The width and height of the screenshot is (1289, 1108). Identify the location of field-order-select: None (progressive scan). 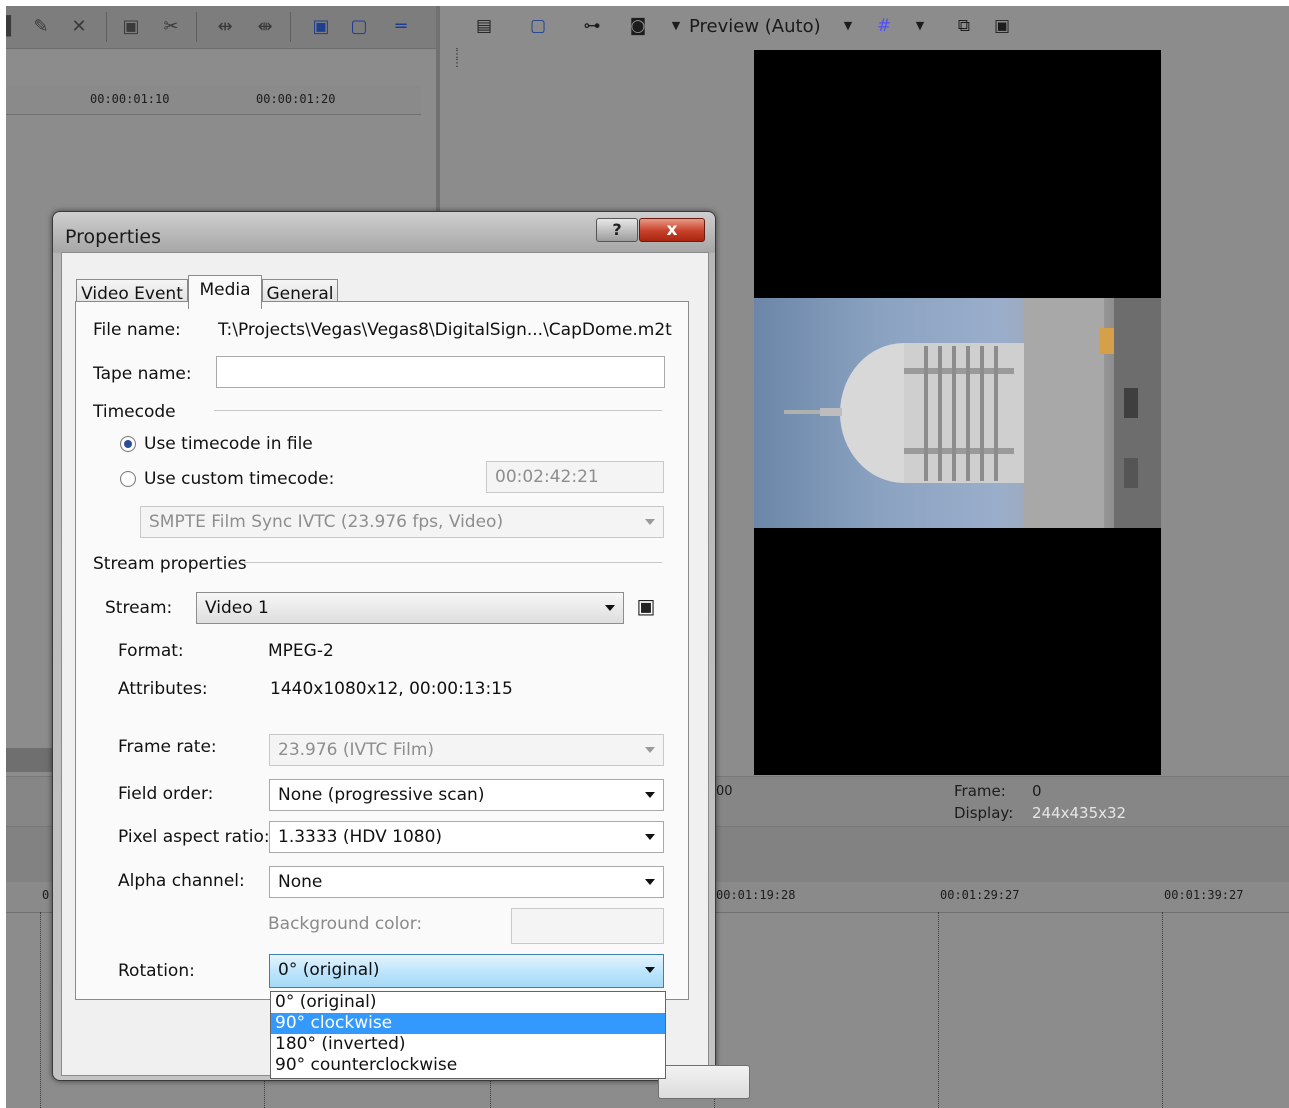
(466, 795).